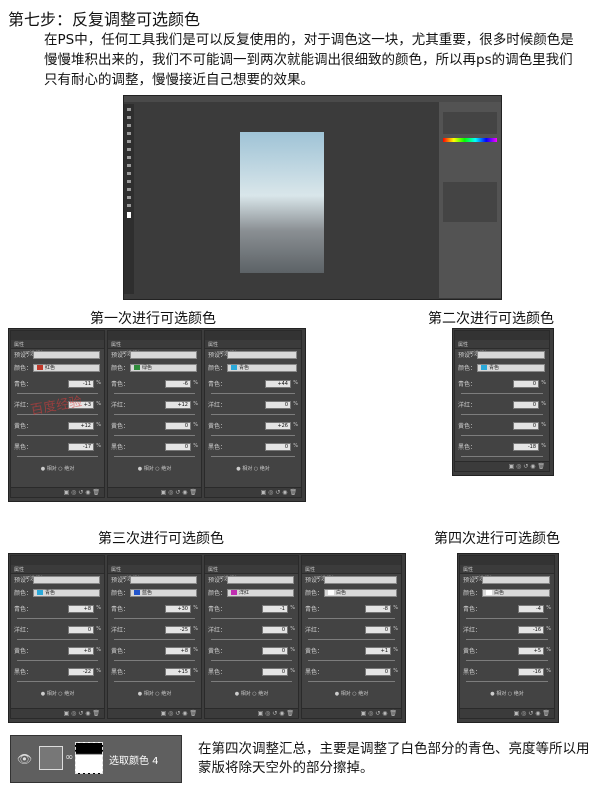  Describe the element at coordinates (378, 651) in the screenshot. I see `yellow-value-input: +1` at that location.